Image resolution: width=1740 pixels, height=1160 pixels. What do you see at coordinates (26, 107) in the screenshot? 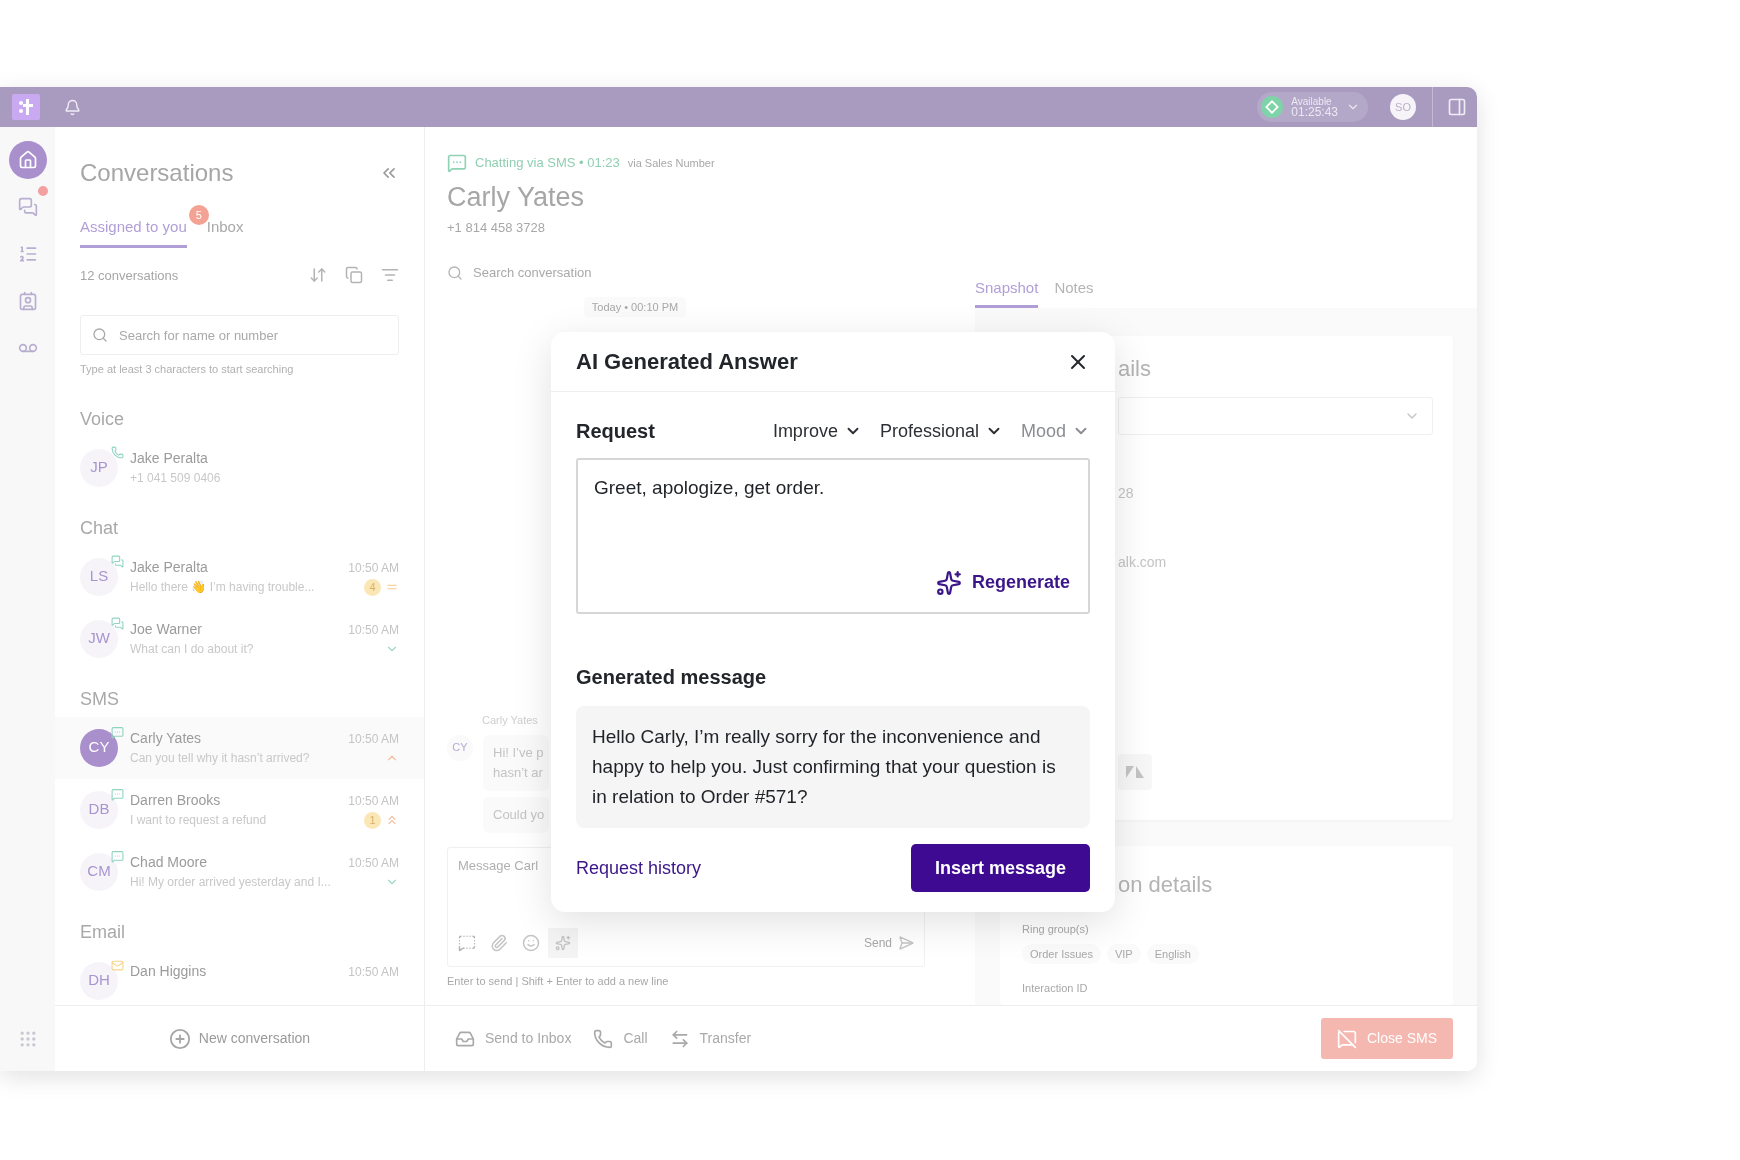
I see `app-logo` at bounding box center [26, 107].